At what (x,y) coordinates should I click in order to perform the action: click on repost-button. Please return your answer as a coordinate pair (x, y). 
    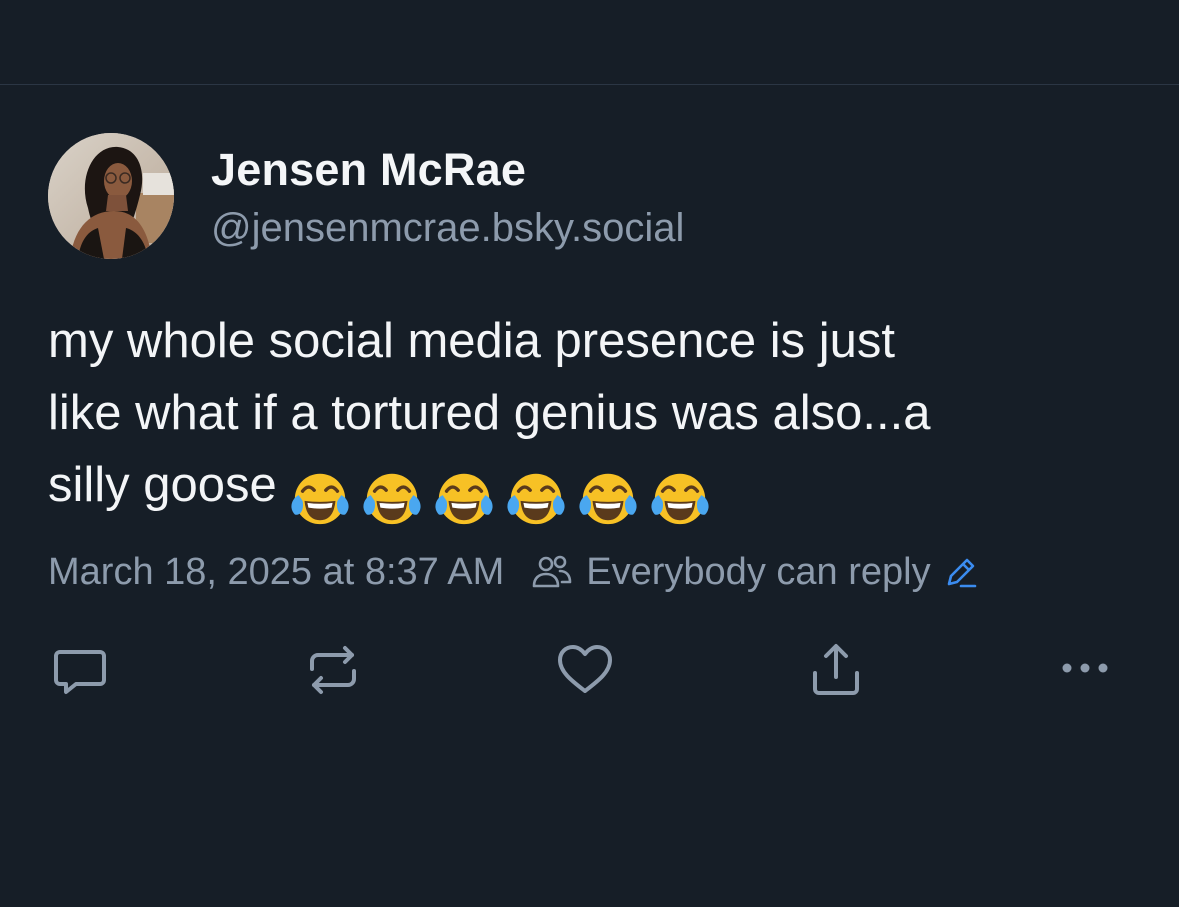
    Looking at the image, I should click on (333, 670).